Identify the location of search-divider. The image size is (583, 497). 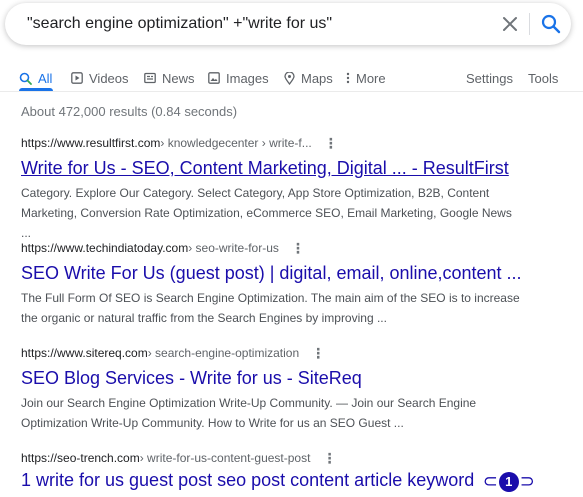
(529, 24).